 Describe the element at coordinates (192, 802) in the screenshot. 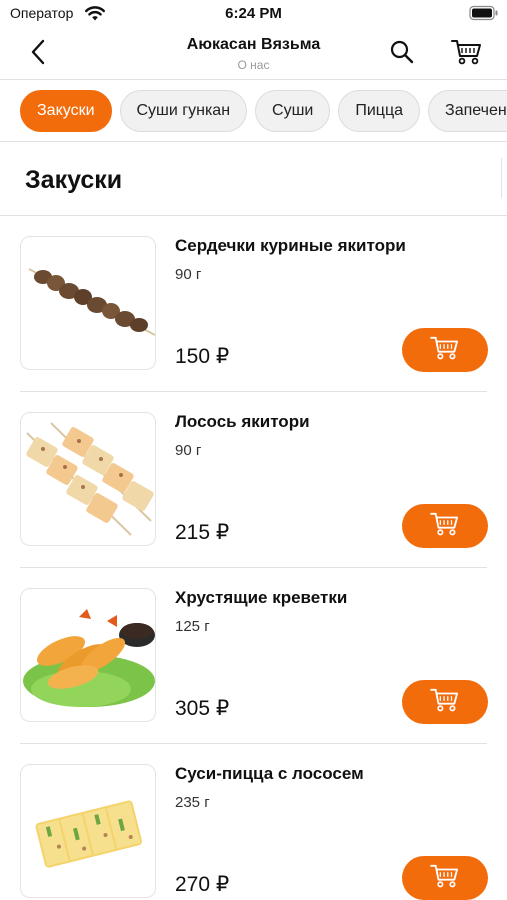

I see `product-weight: 235 г` at that location.